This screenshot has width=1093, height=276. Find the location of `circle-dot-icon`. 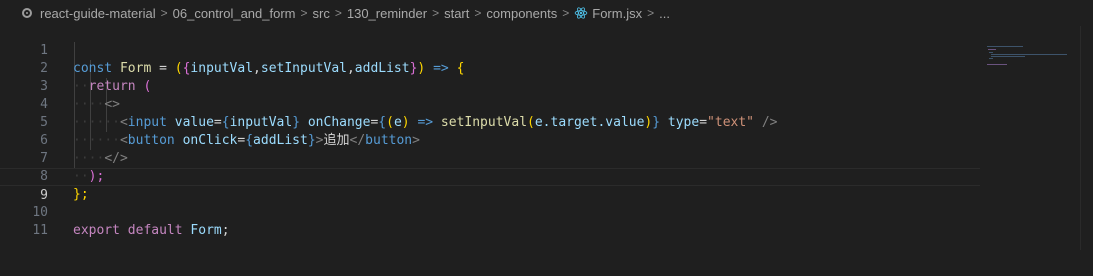

circle-dot-icon is located at coordinates (27, 13).